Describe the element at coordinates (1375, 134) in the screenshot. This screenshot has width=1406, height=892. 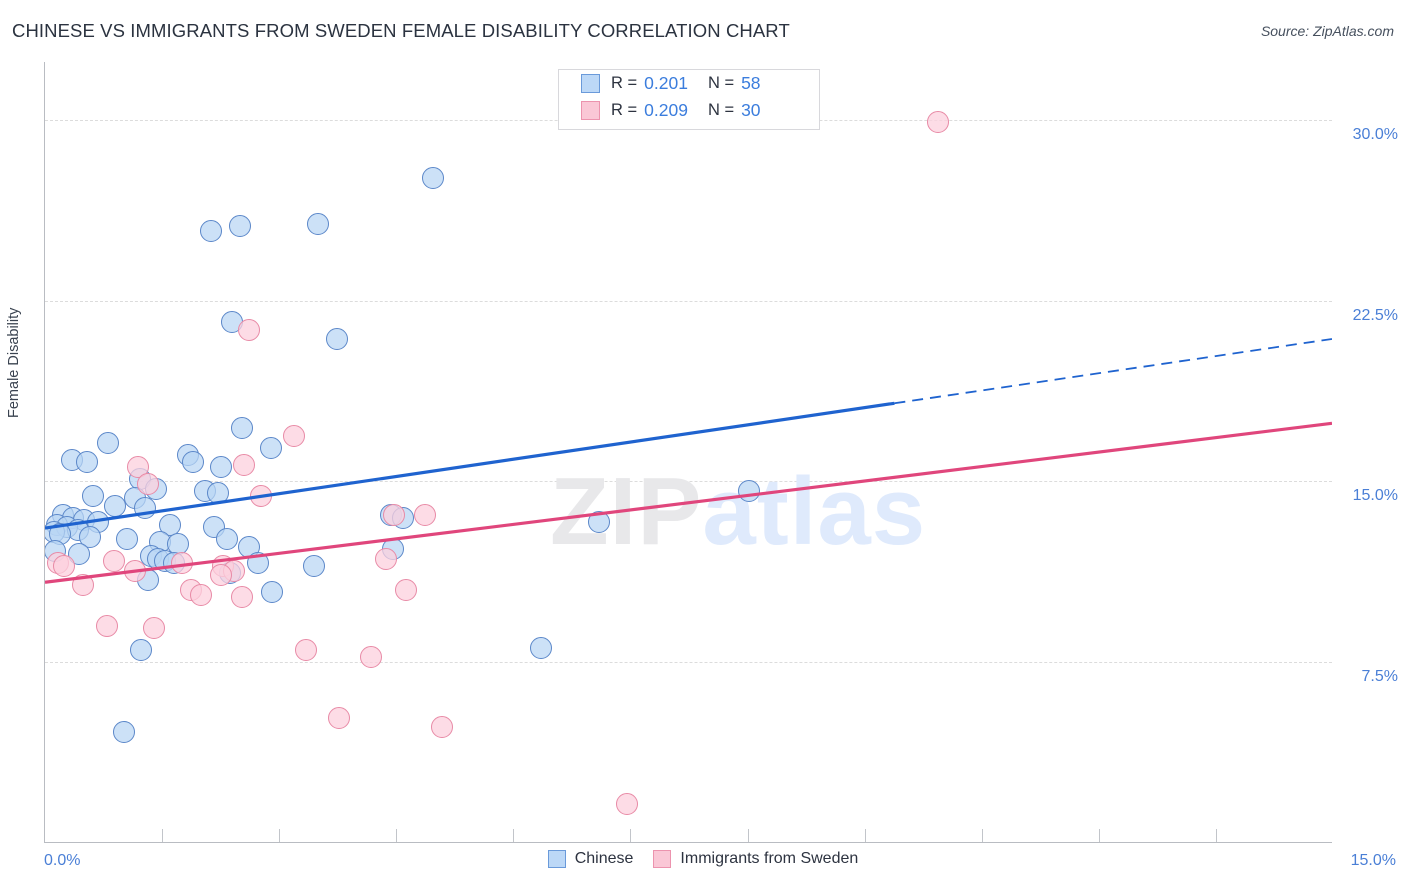
I see `y-tick-label: 30.0%` at that location.